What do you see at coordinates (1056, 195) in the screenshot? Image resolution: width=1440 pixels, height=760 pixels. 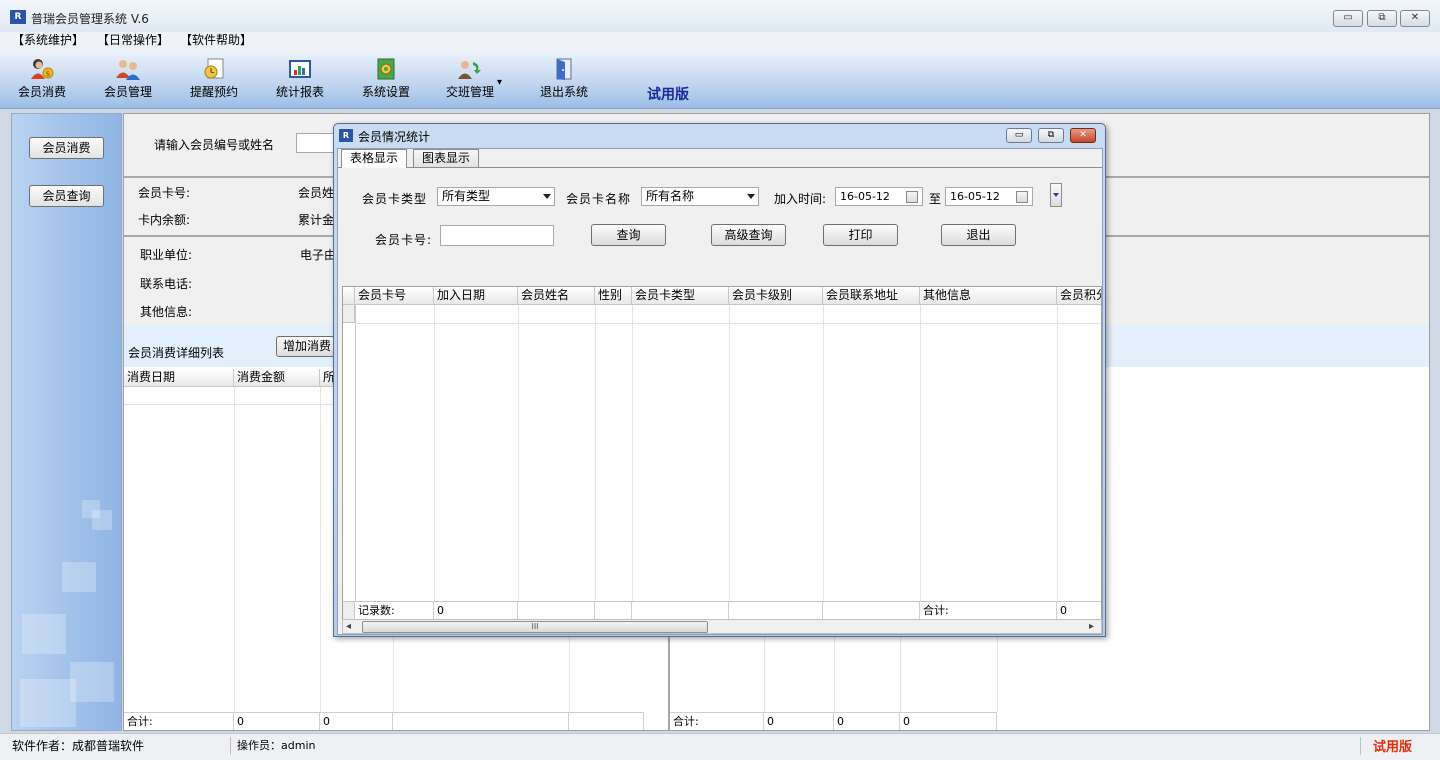 I see `expand-toggle` at bounding box center [1056, 195].